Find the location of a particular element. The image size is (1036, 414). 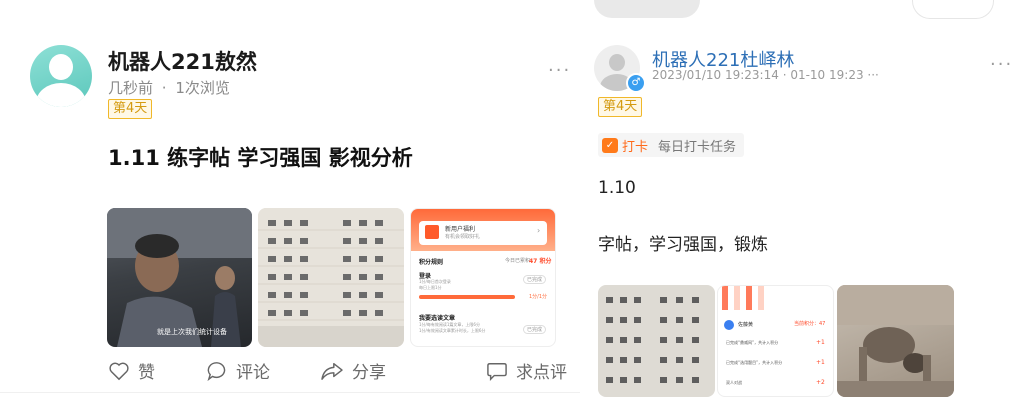

like-button: 赞 is located at coordinates (131, 370).